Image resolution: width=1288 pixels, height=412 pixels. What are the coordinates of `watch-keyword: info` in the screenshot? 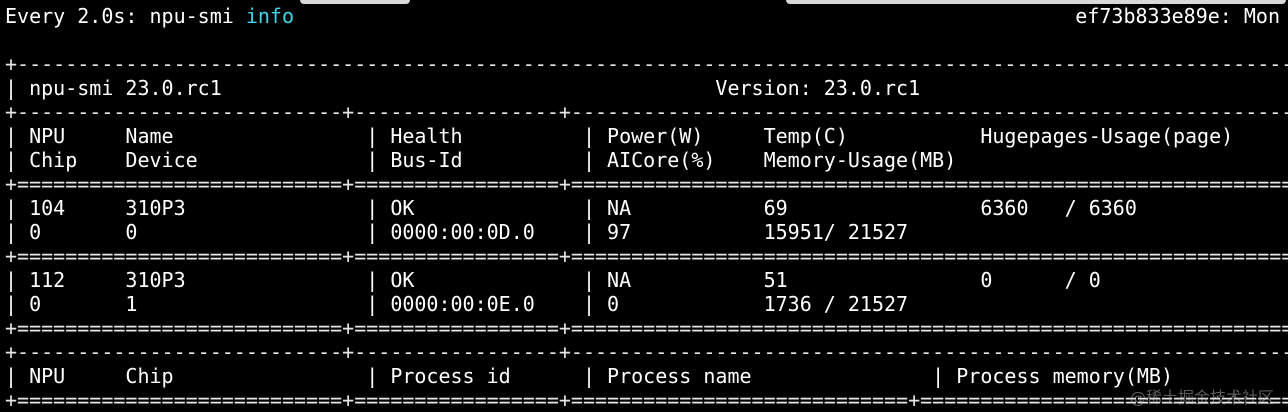 It's located at (269, 16).